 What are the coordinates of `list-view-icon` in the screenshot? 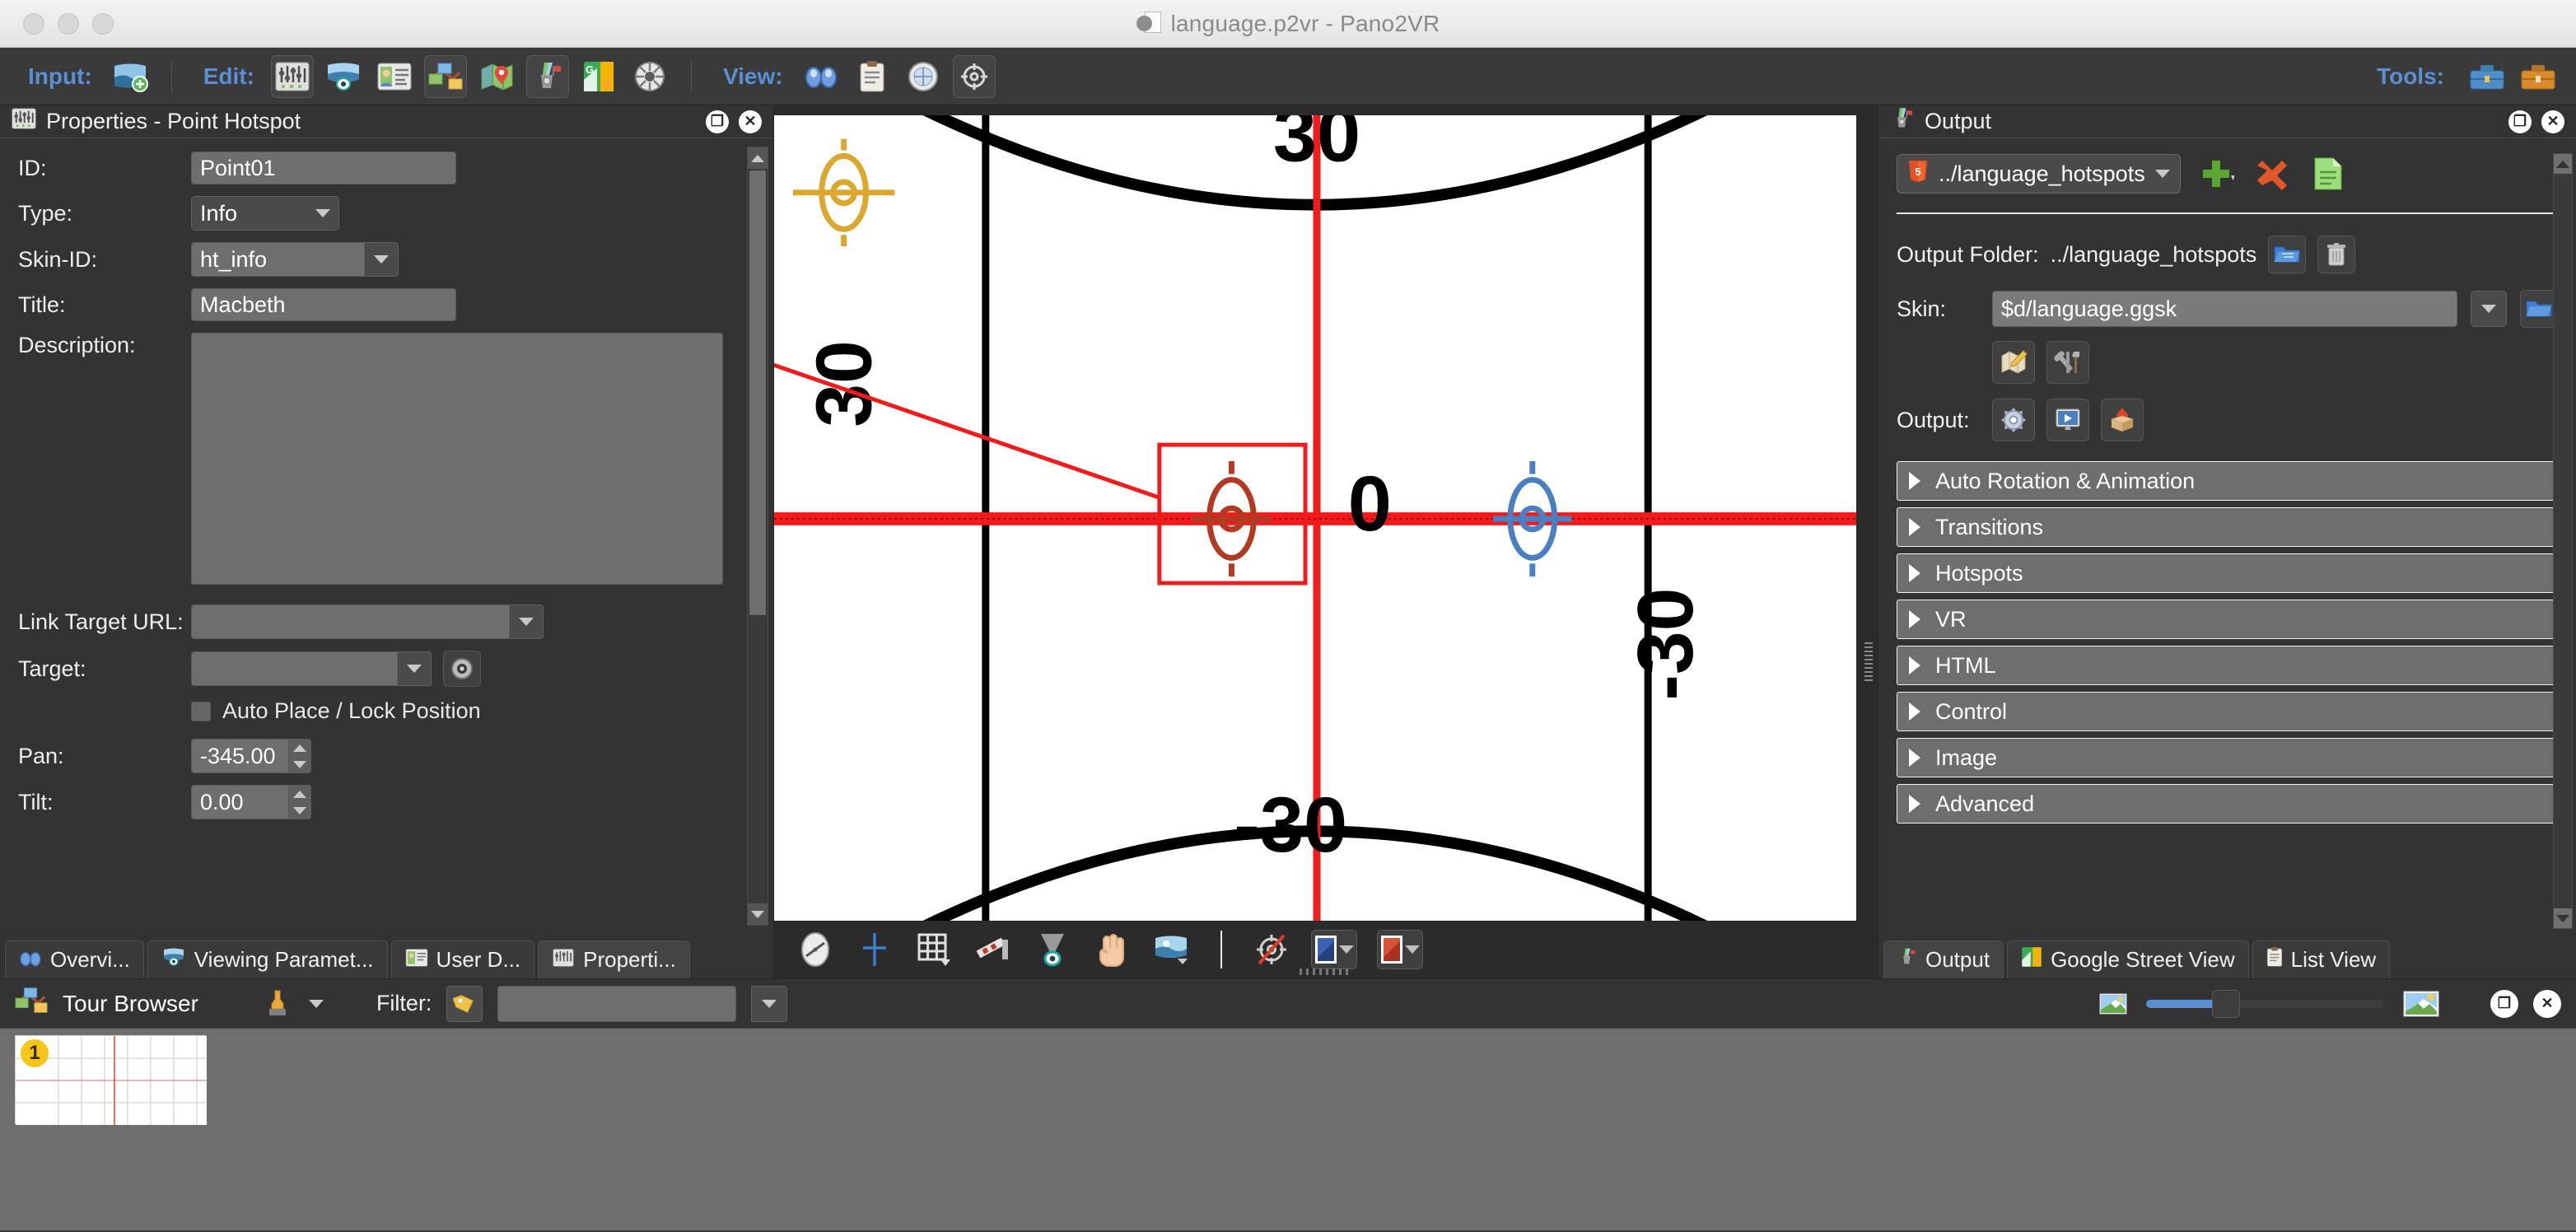 It's located at (872, 76).